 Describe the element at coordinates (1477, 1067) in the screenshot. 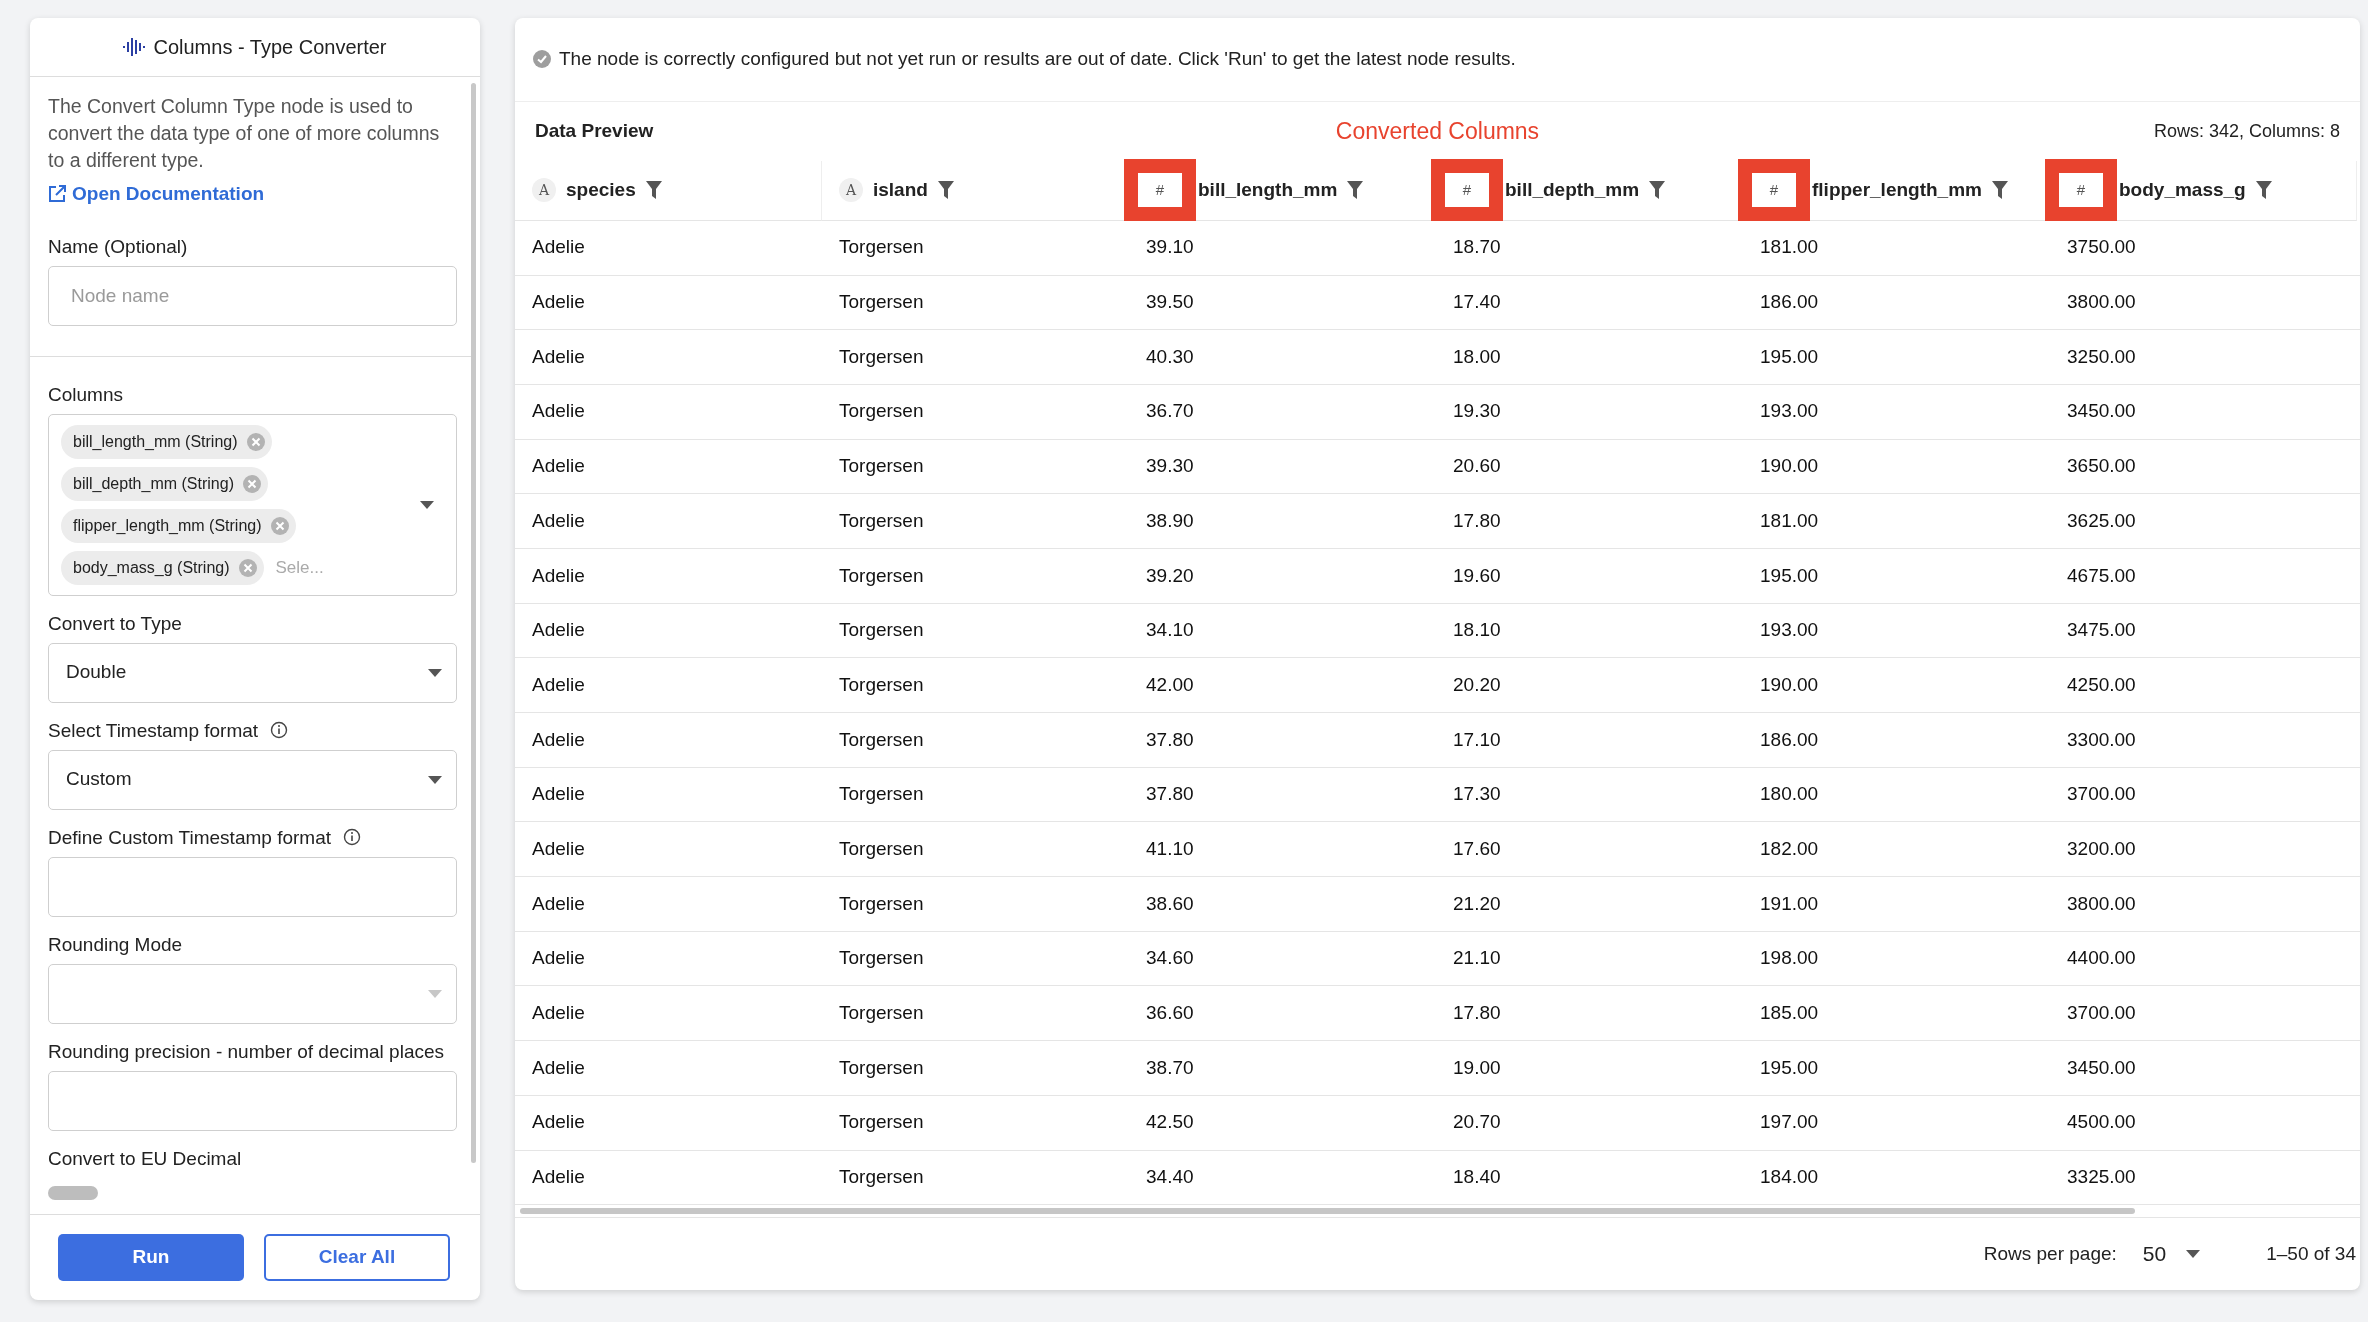

I see `table-cell-text: 19.00` at that location.